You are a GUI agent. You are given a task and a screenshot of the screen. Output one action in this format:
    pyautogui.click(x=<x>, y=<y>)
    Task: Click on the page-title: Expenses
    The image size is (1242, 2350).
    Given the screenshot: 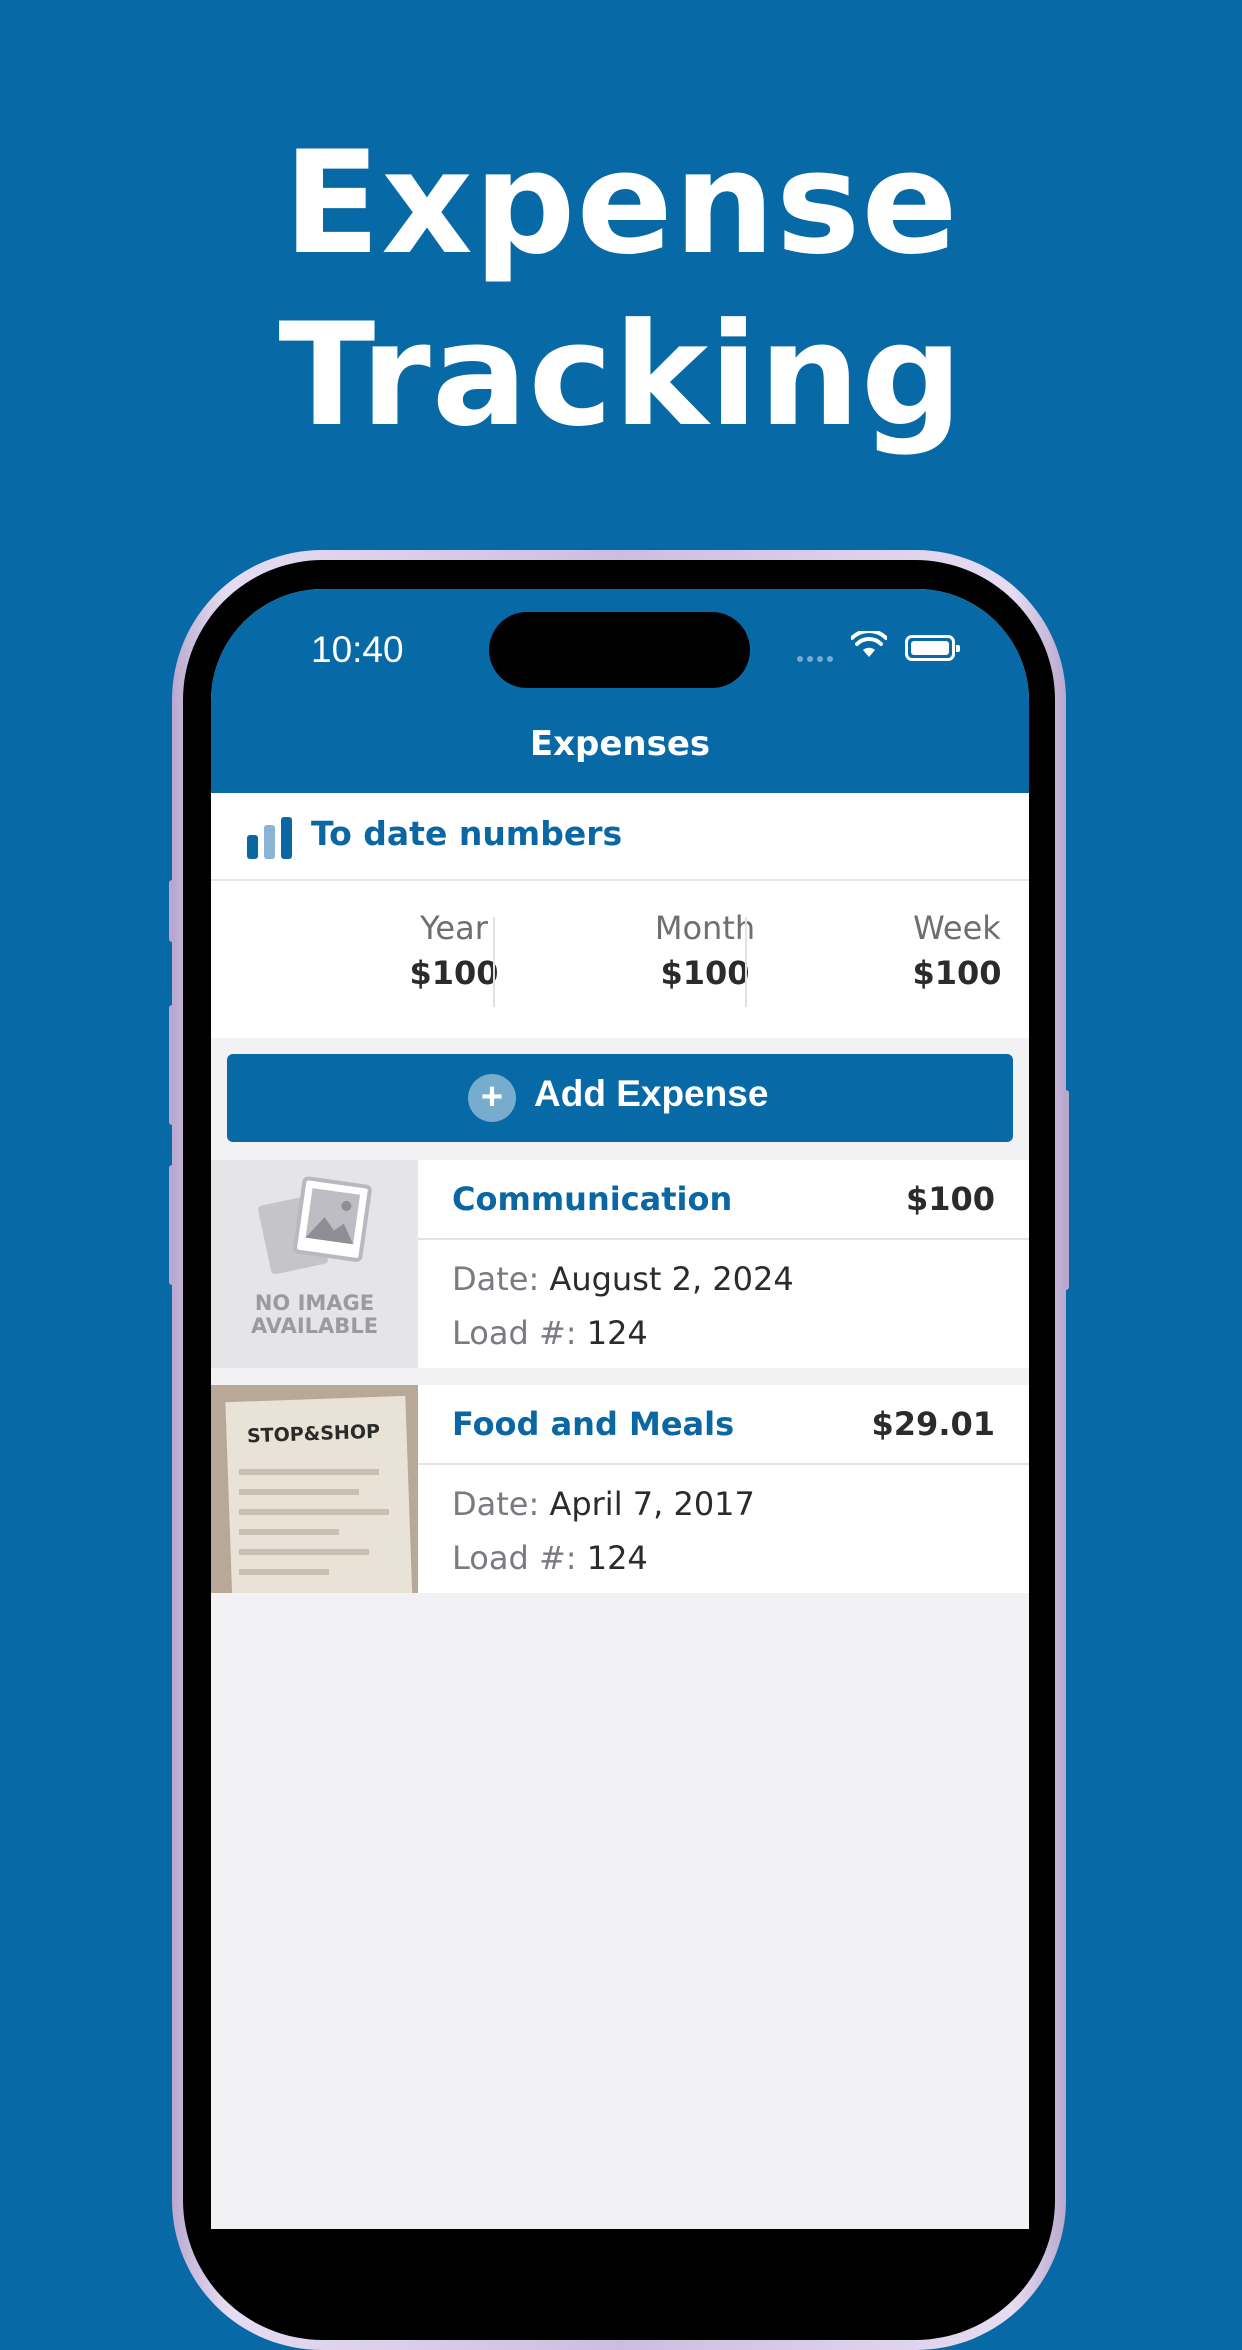 What is the action you would take?
    pyautogui.click(x=620, y=744)
    